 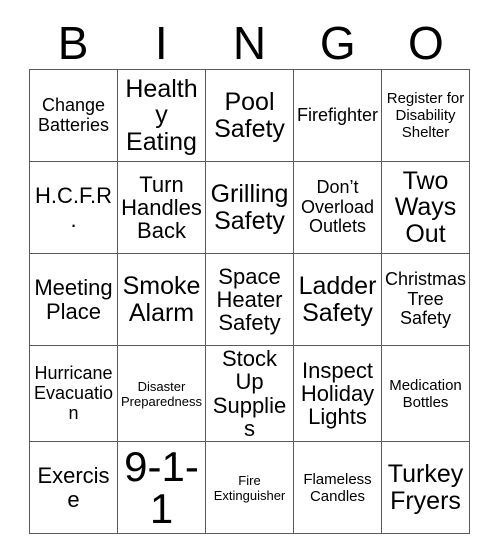 I want to click on bingo-cell: Pool Safety, so click(x=249, y=115).